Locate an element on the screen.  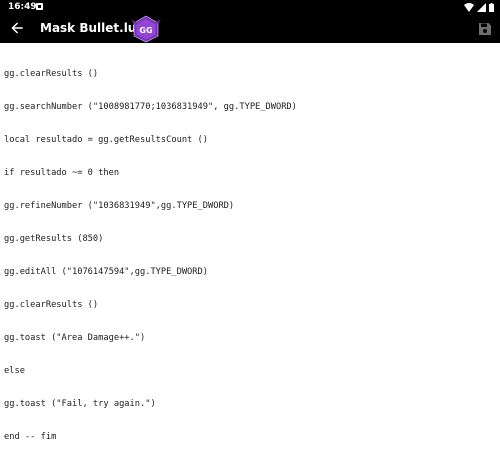
app-bar: Mask Bullet.lua GG is located at coordinates (250, 28).